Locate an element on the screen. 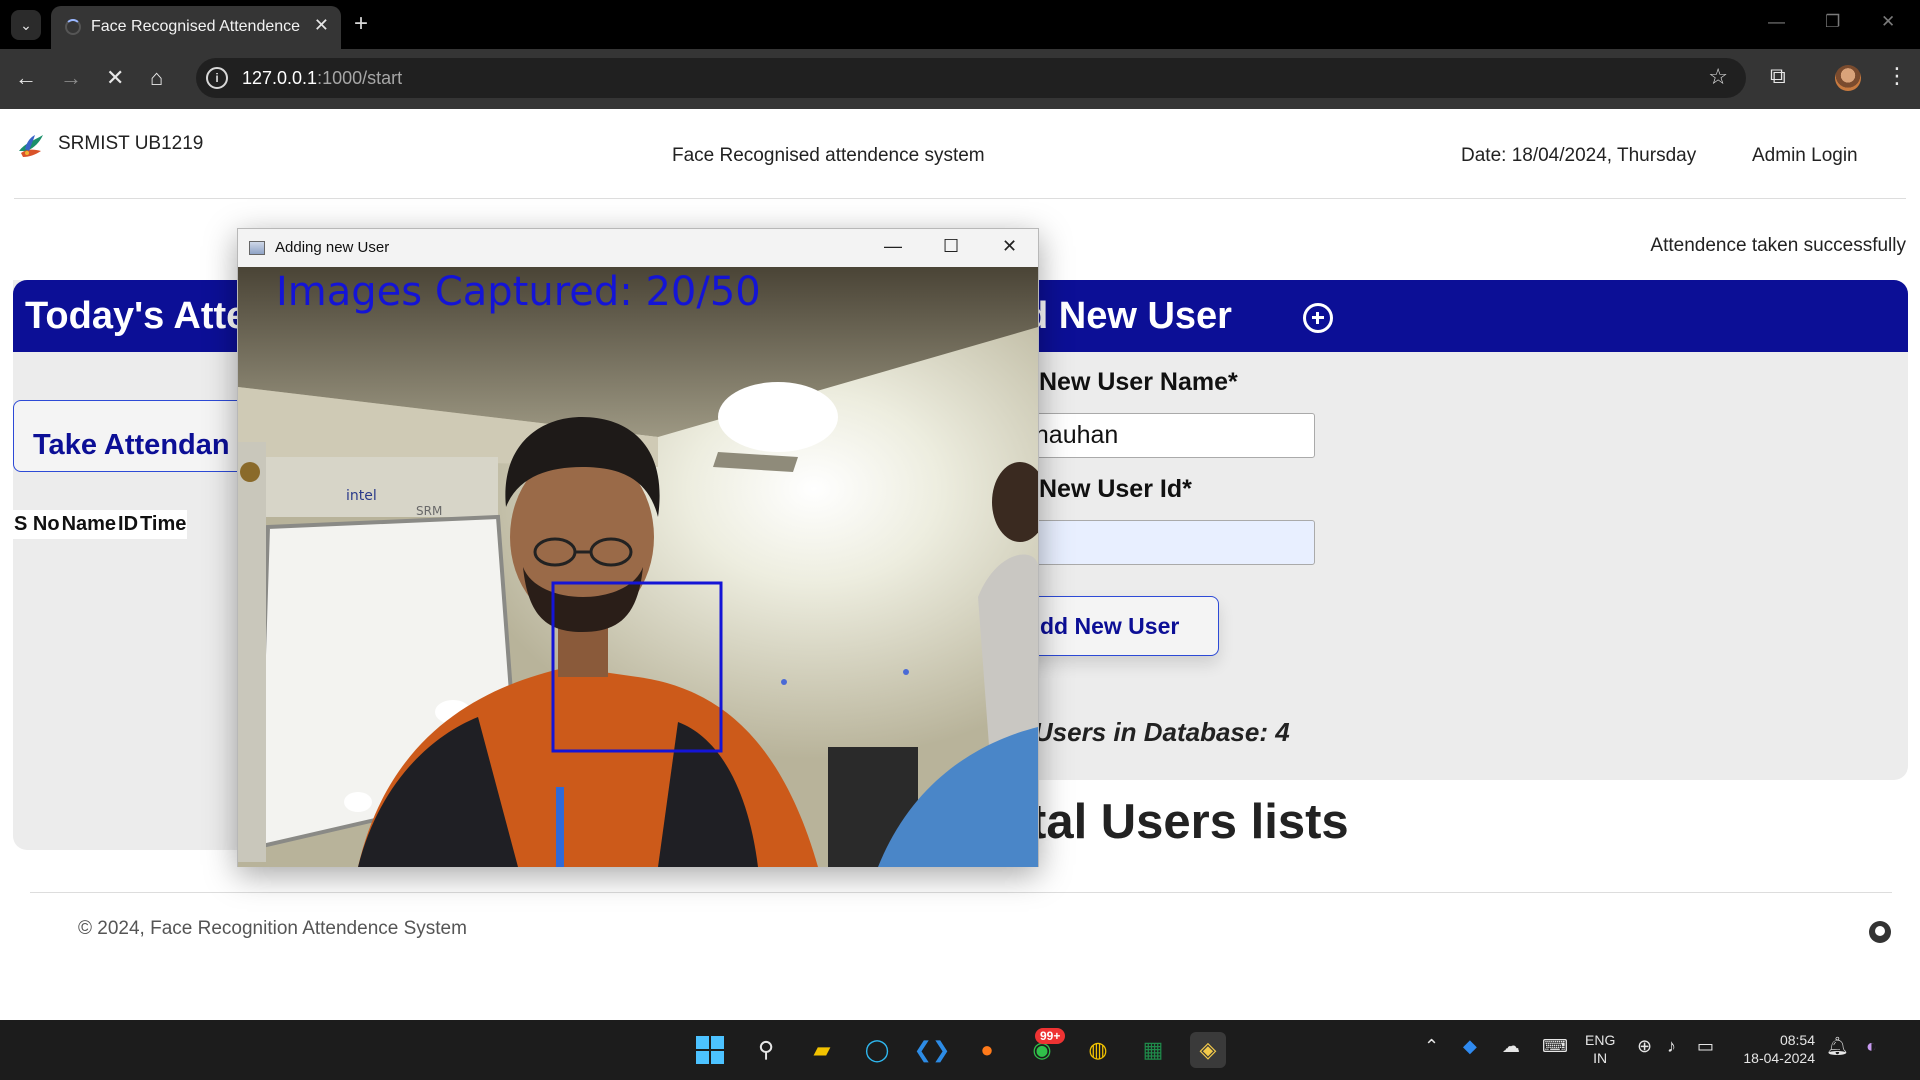 The image size is (1920, 1080). svg-text: intel is located at coordinates (361, 496).